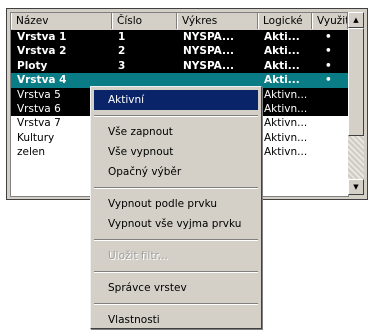 This screenshot has width=374, height=330. What do you see at coordinates (356, 187) in the screenshot?
I see `scroll-down-arrow-icon: ▼` at bounding box center [356, 187].